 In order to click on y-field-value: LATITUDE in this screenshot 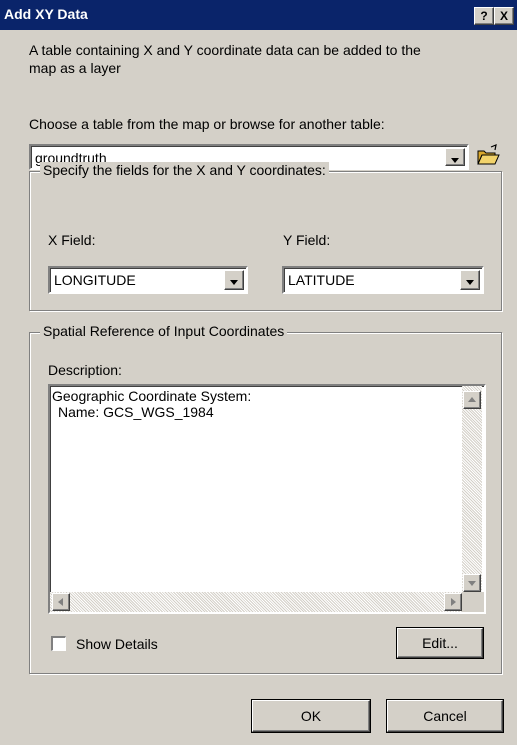, I will do `click(321, 280)`.